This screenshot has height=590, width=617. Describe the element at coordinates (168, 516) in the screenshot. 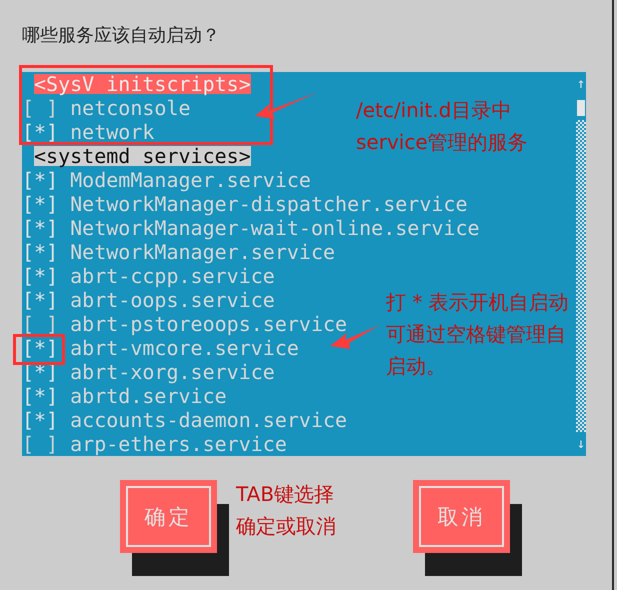

I see `dialog-button: 确定` at that location.